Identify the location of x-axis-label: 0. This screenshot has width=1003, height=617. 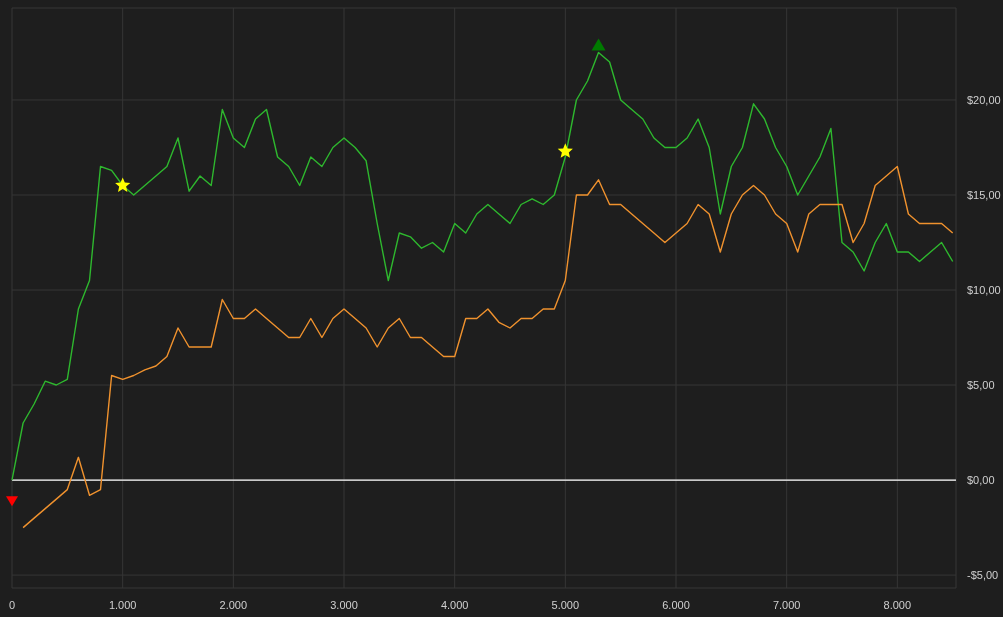
(12, 605).